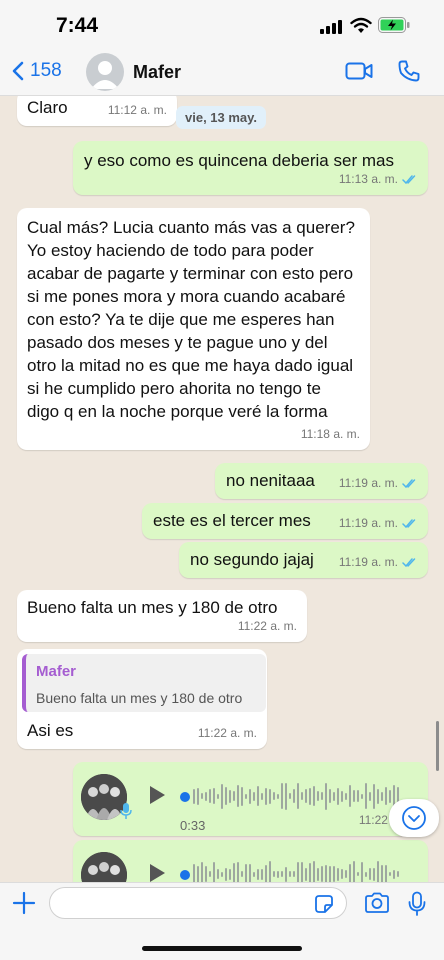 This screenshot has width=444, height=960. Describe the element at coordinates (104, 867) in the screenshot. I see `group-photo-icon` at that location.